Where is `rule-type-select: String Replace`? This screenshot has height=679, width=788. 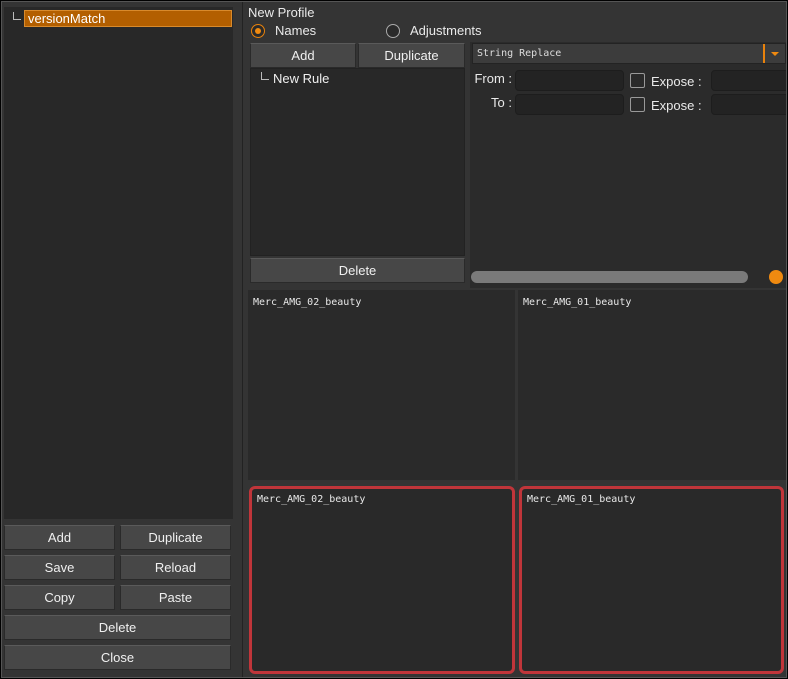 rule-type-select: String Replace is located at coordinates (629, 53).